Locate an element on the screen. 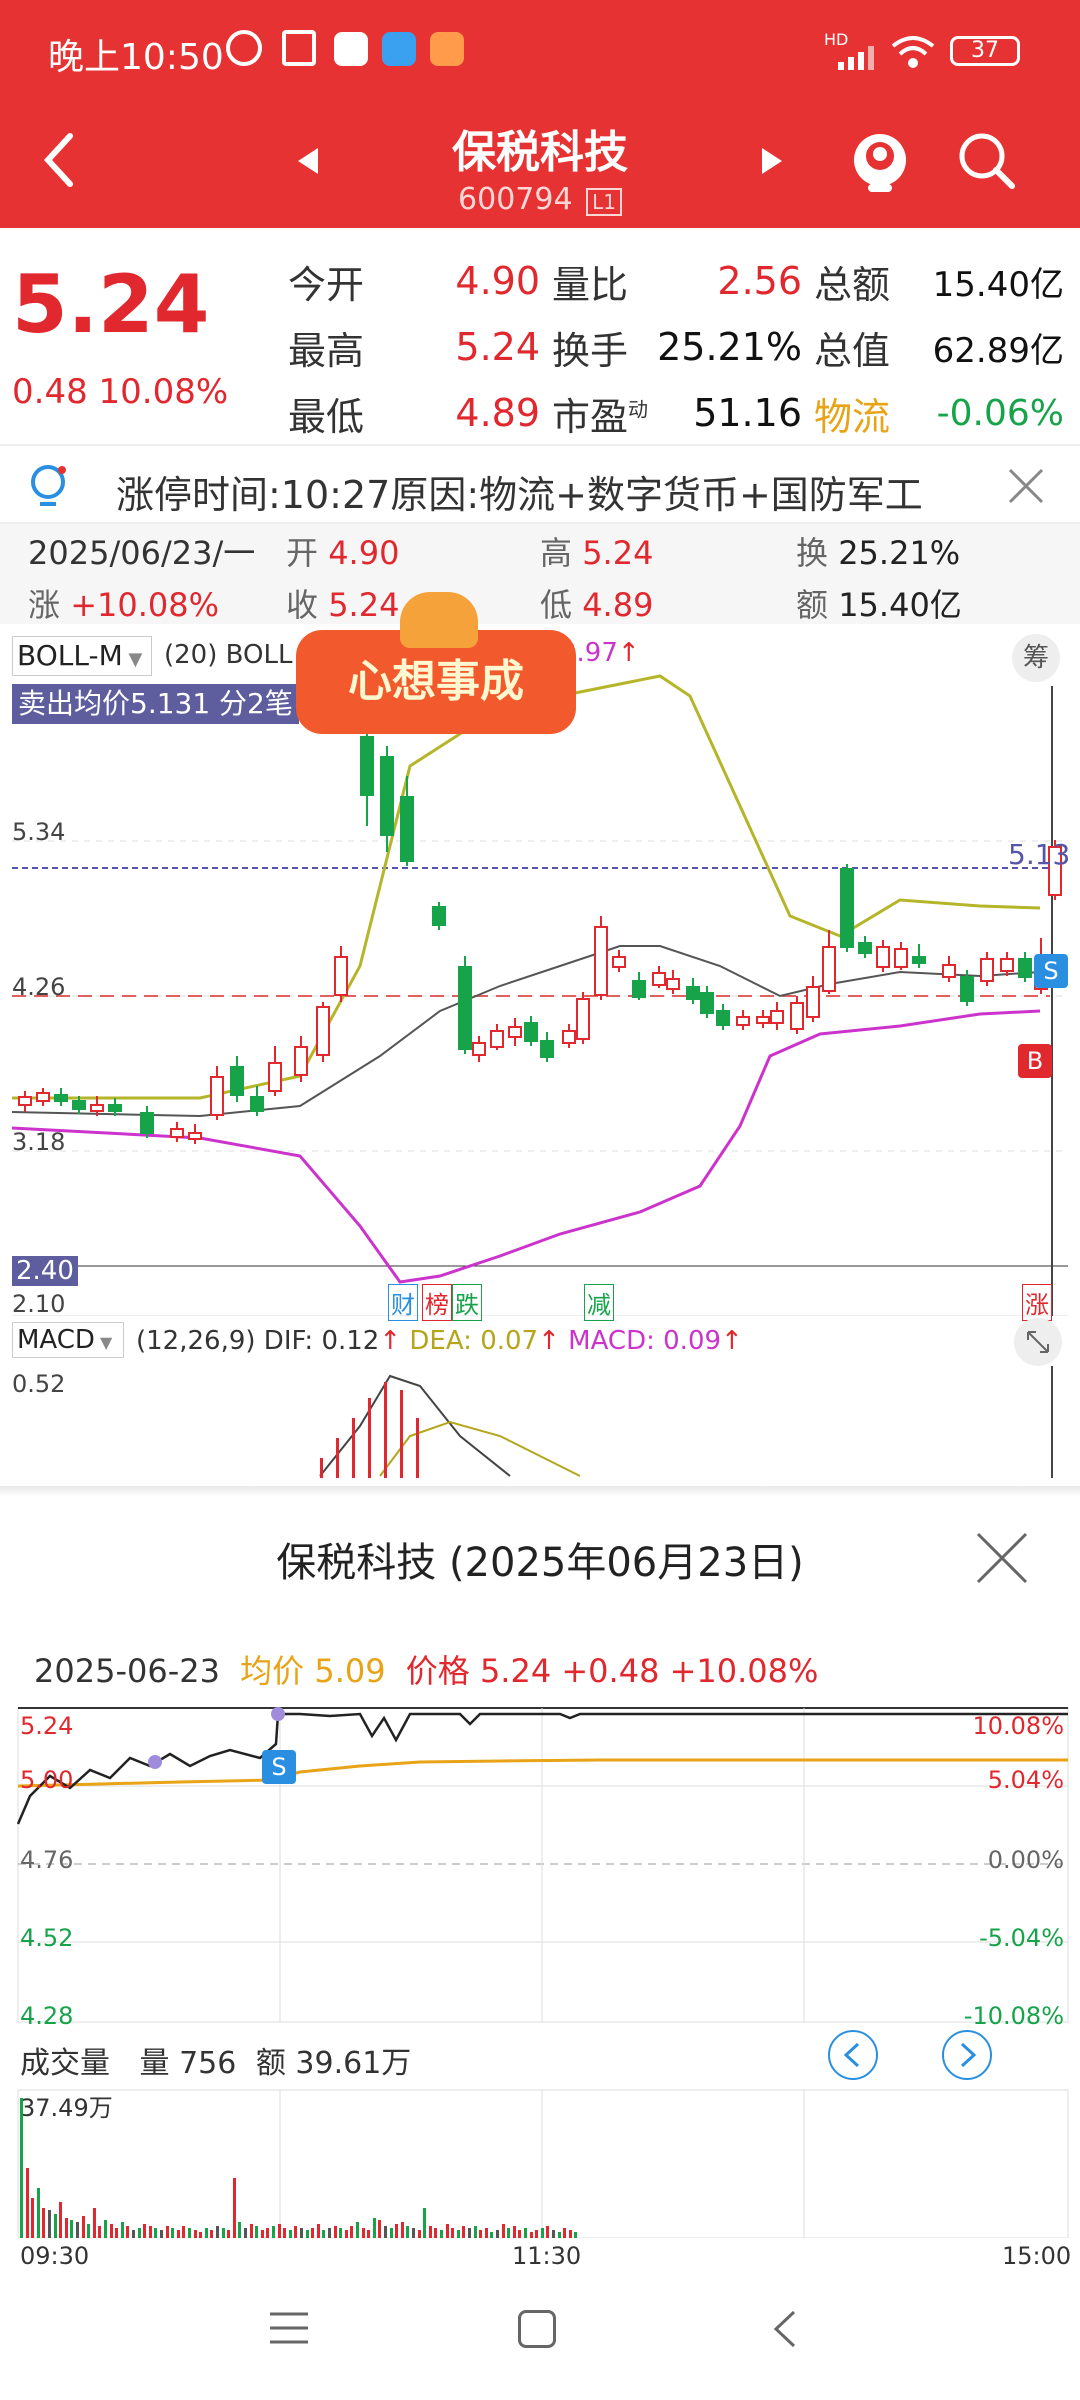  kline-close-value: 5.24 is located at coordinates (364, 605).